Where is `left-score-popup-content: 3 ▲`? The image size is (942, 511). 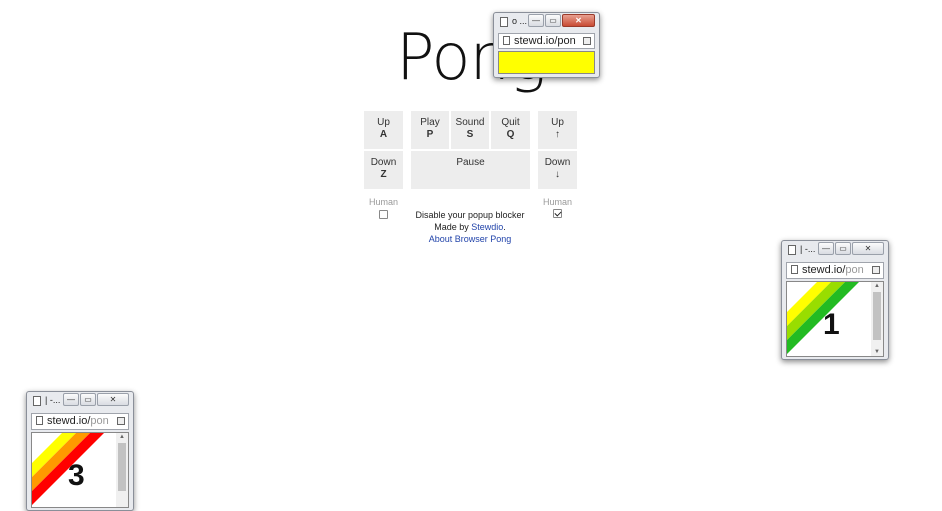 left-score-popup-content: 3 ▲ is located at coordinates (80, 470).